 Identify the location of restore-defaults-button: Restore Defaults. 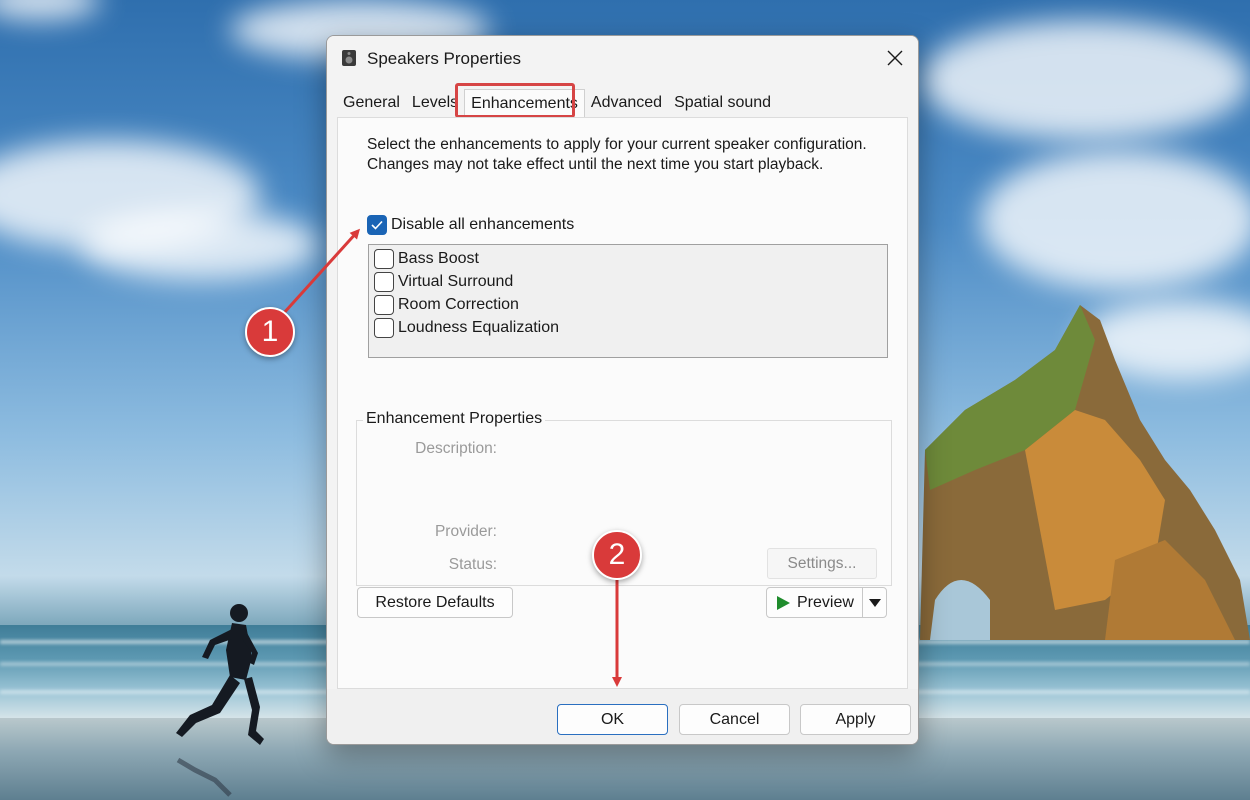
(435, 602).